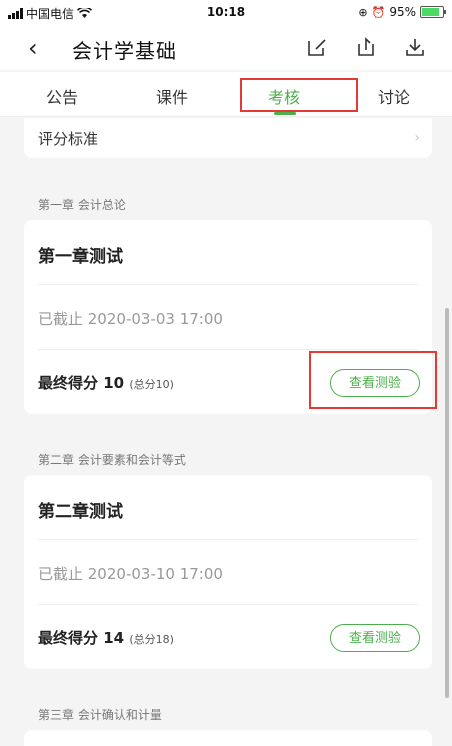 The image size is (452, 746). Describe the element at coordinates (373, 380) in the screenshot. I see `highlight-box-button` at that location.